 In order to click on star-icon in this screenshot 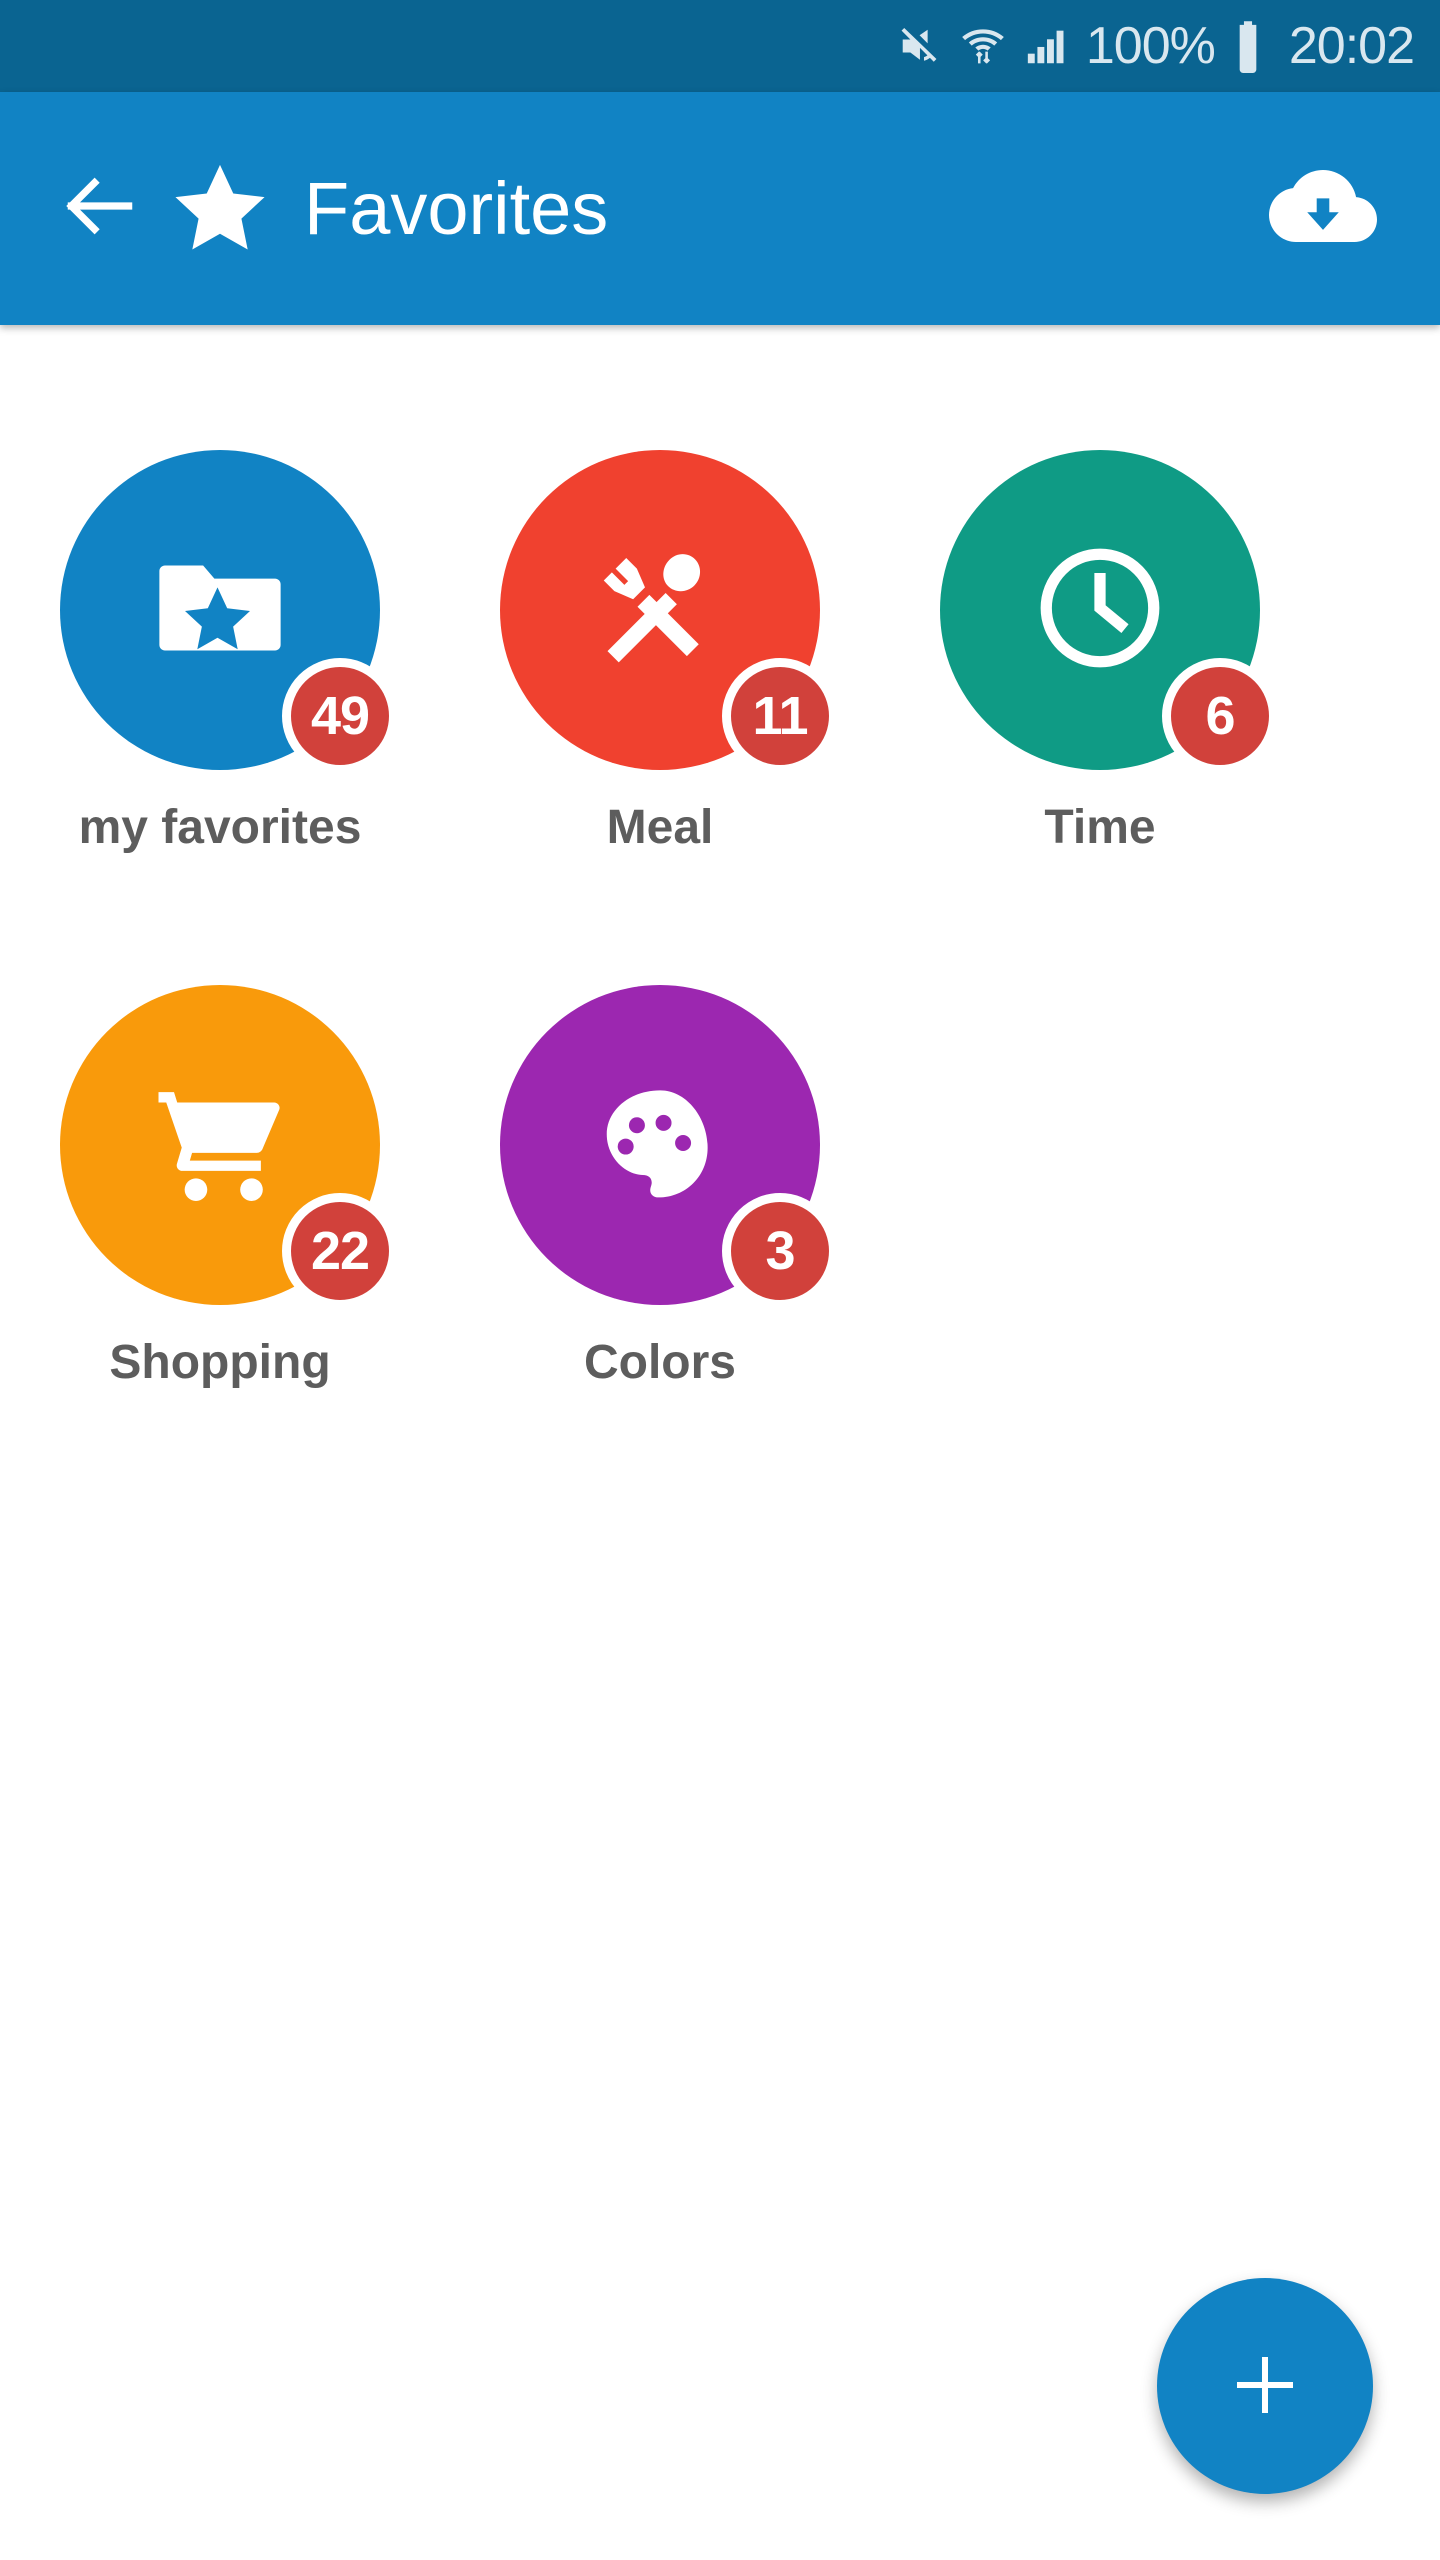, I will do `click(220, 209)`.